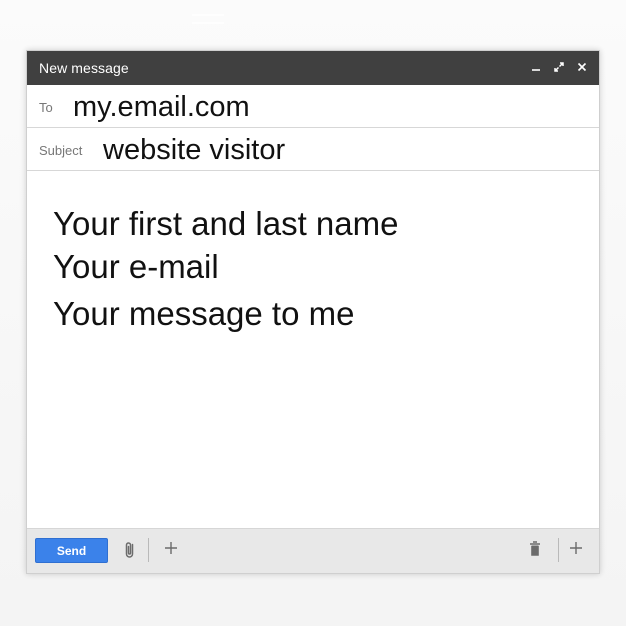 The width and height of the screenshot is (626, 626). I want to click on subject-field: website visitor, so click(194, 150).